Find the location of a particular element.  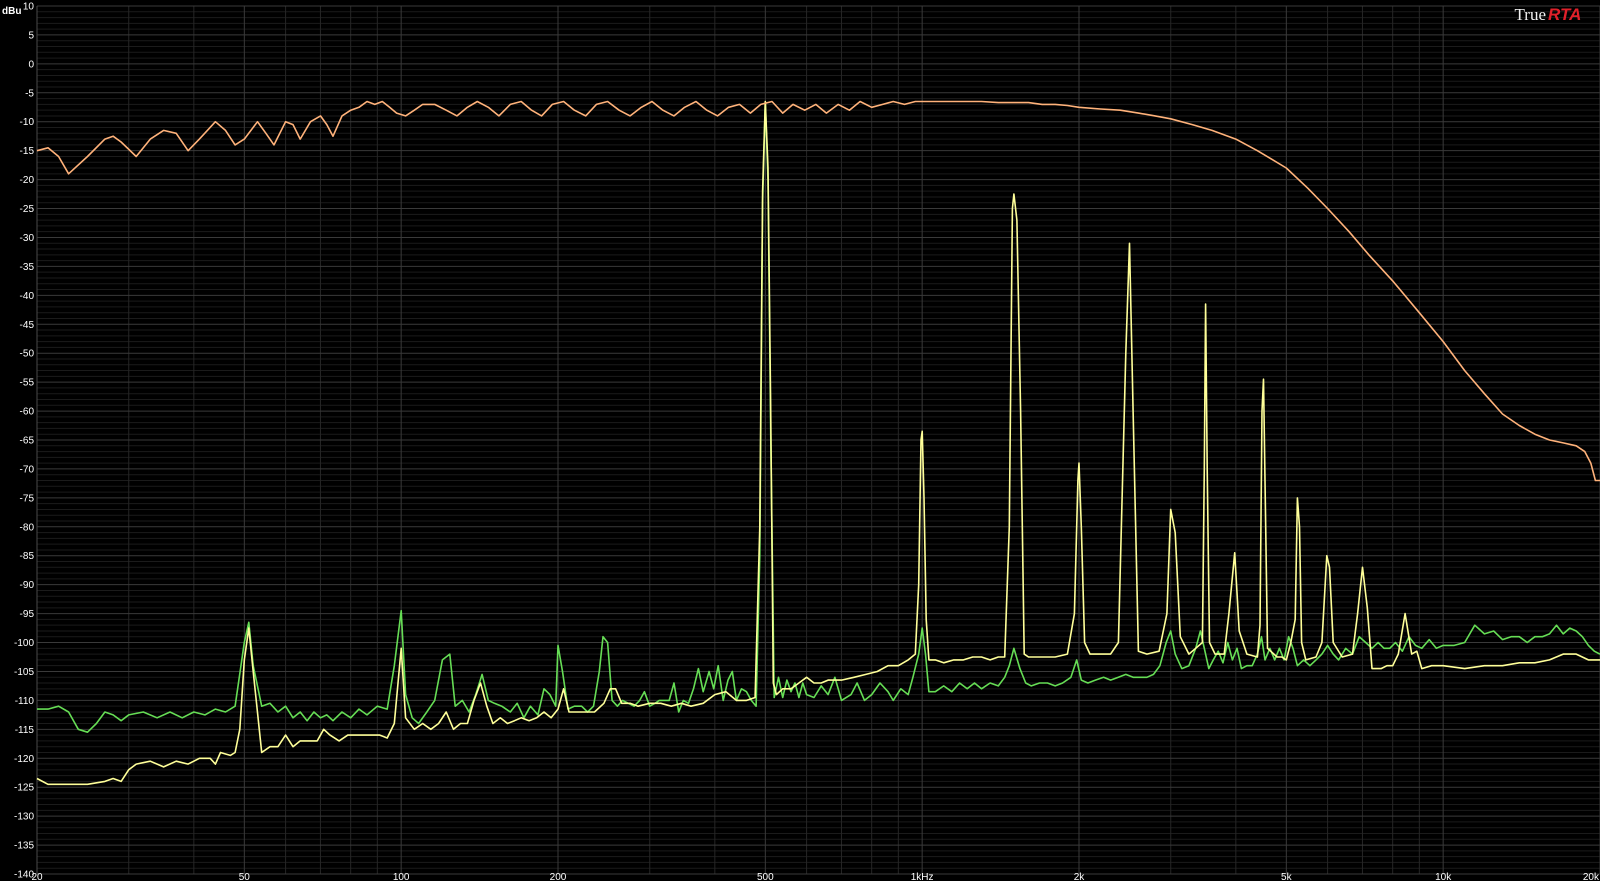

truerta-logo: True RTA is located at coordinates (1548, 14).